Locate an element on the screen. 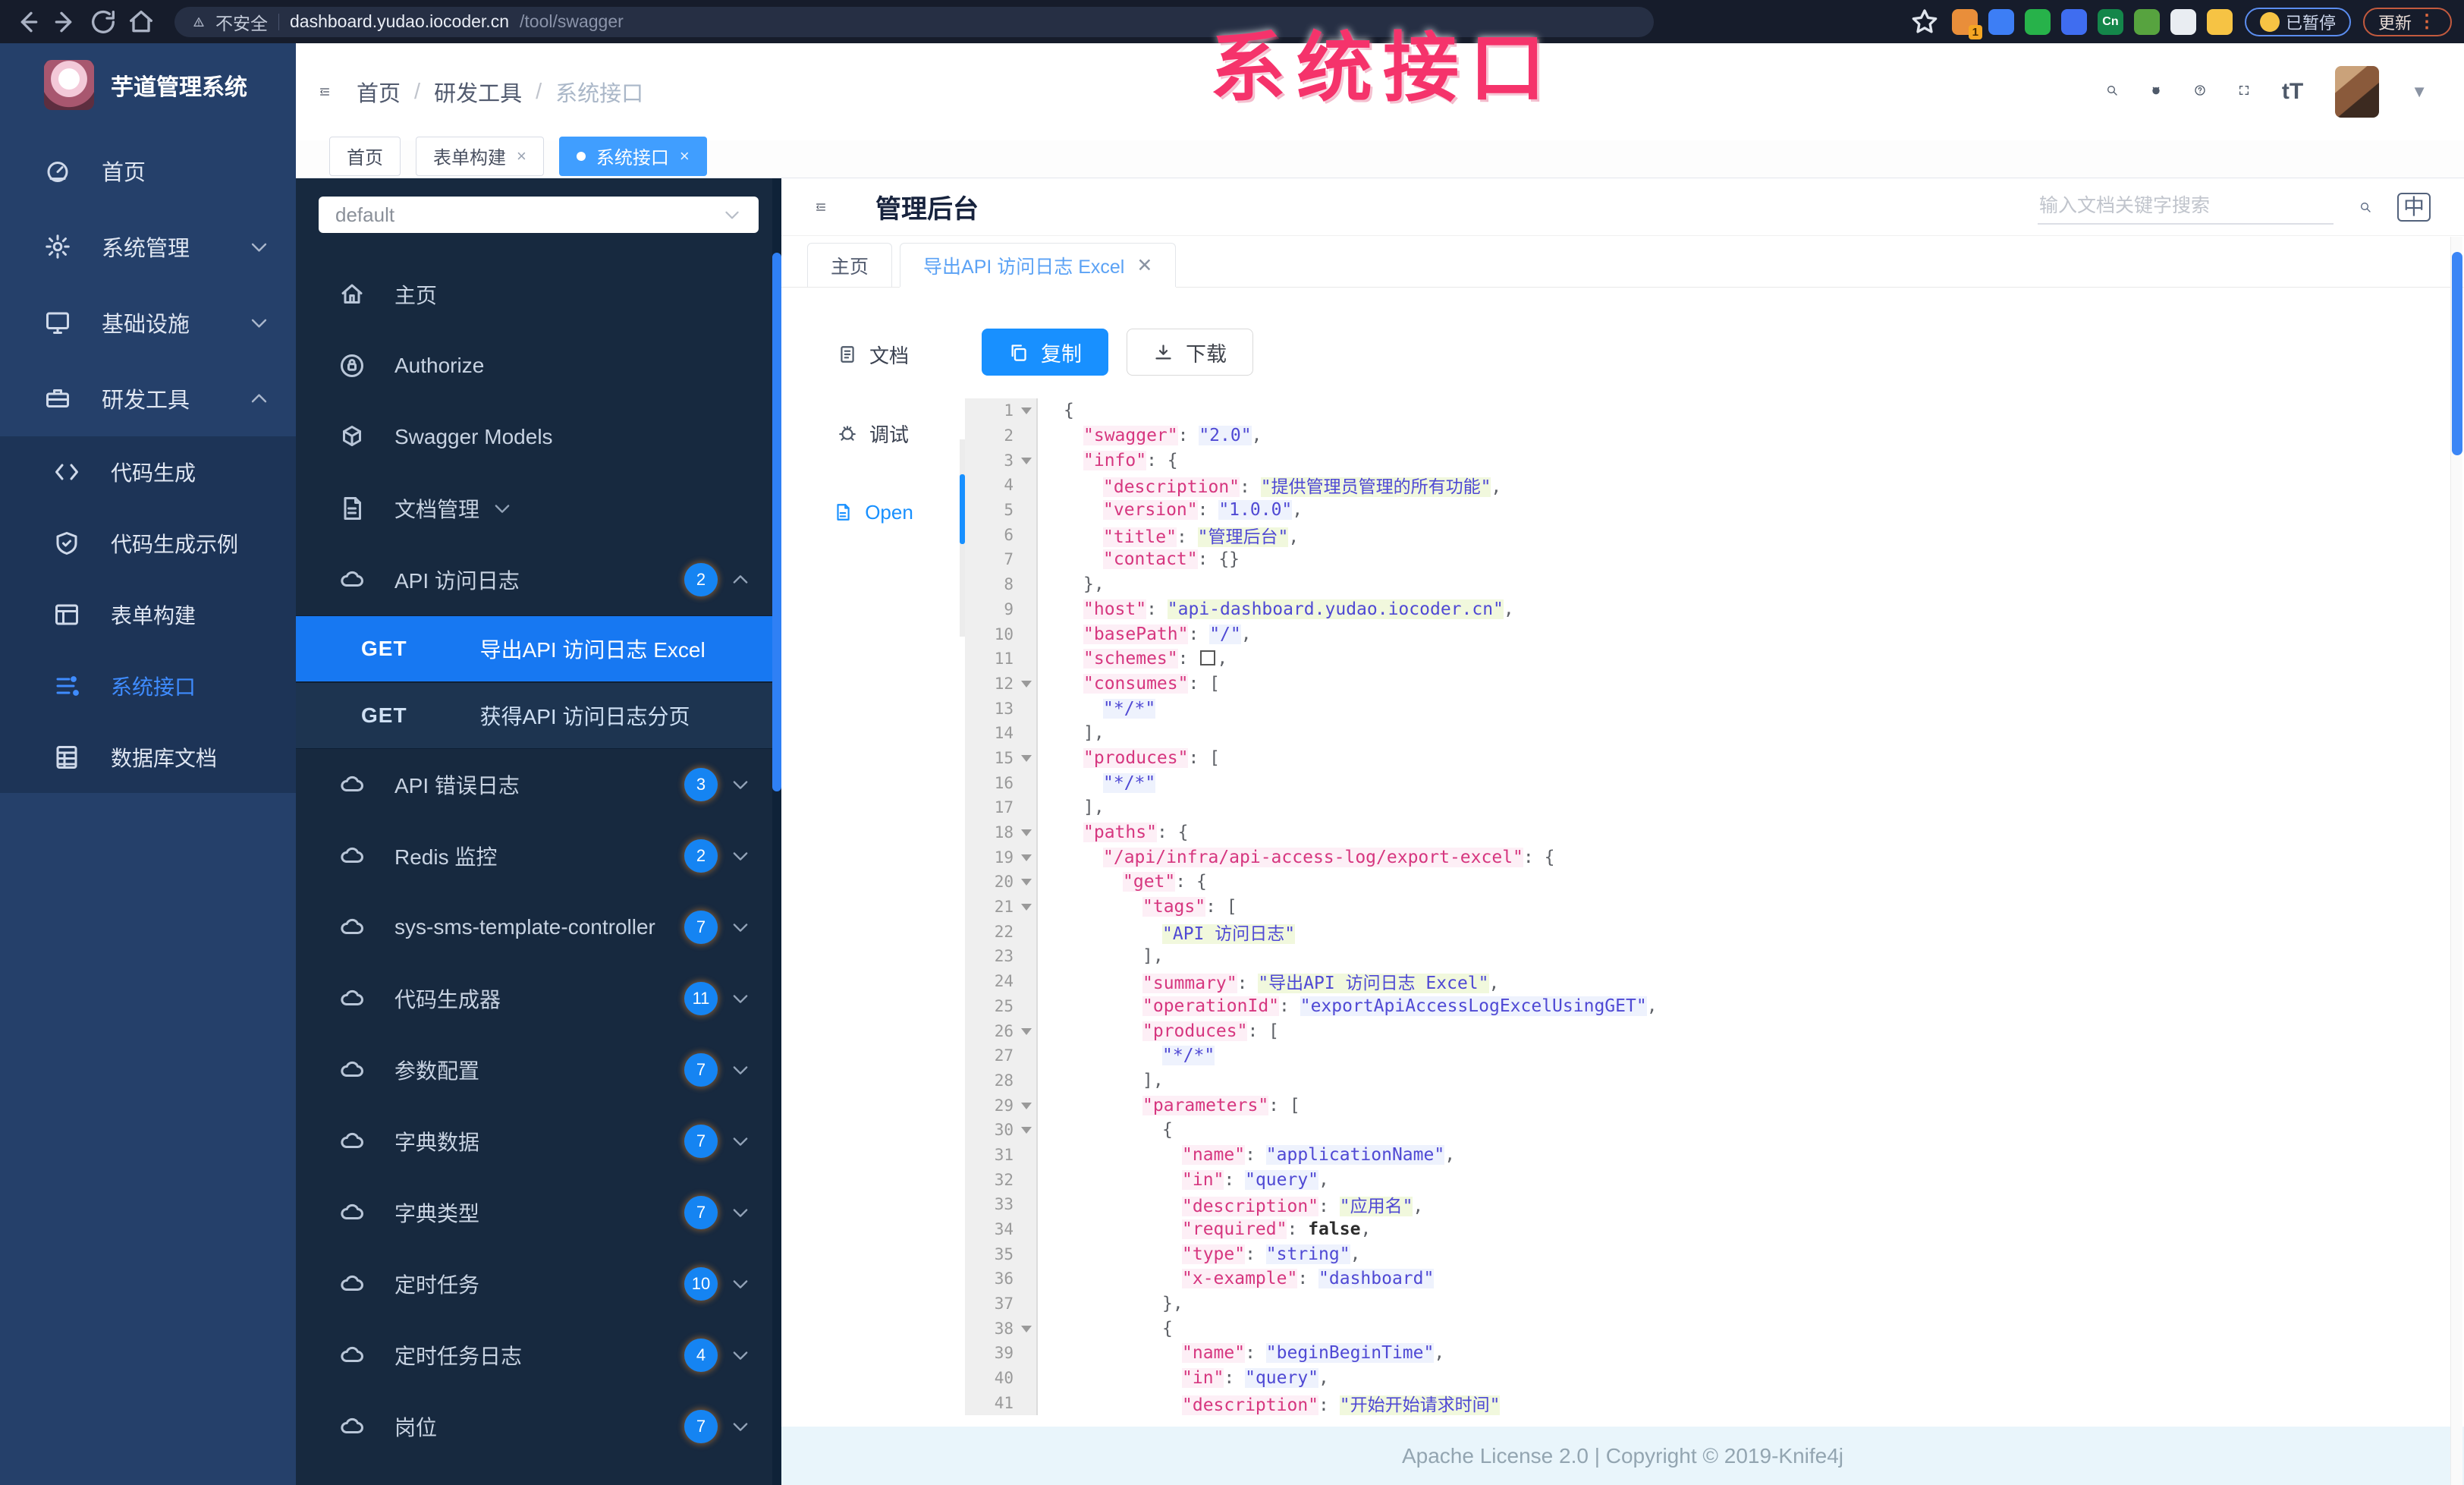  ext-orange: 1 is located at coordinates (1966, 23).